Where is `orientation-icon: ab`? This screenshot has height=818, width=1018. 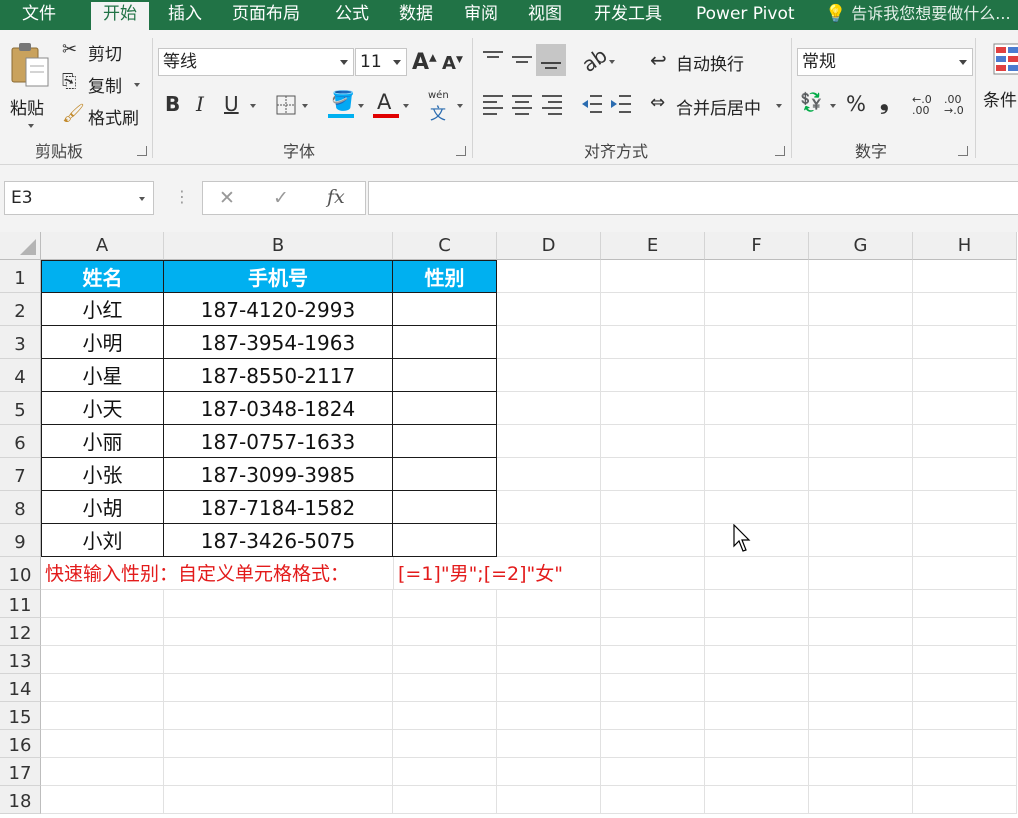
orientation-icon: ab is located at coordinates (594, 60).